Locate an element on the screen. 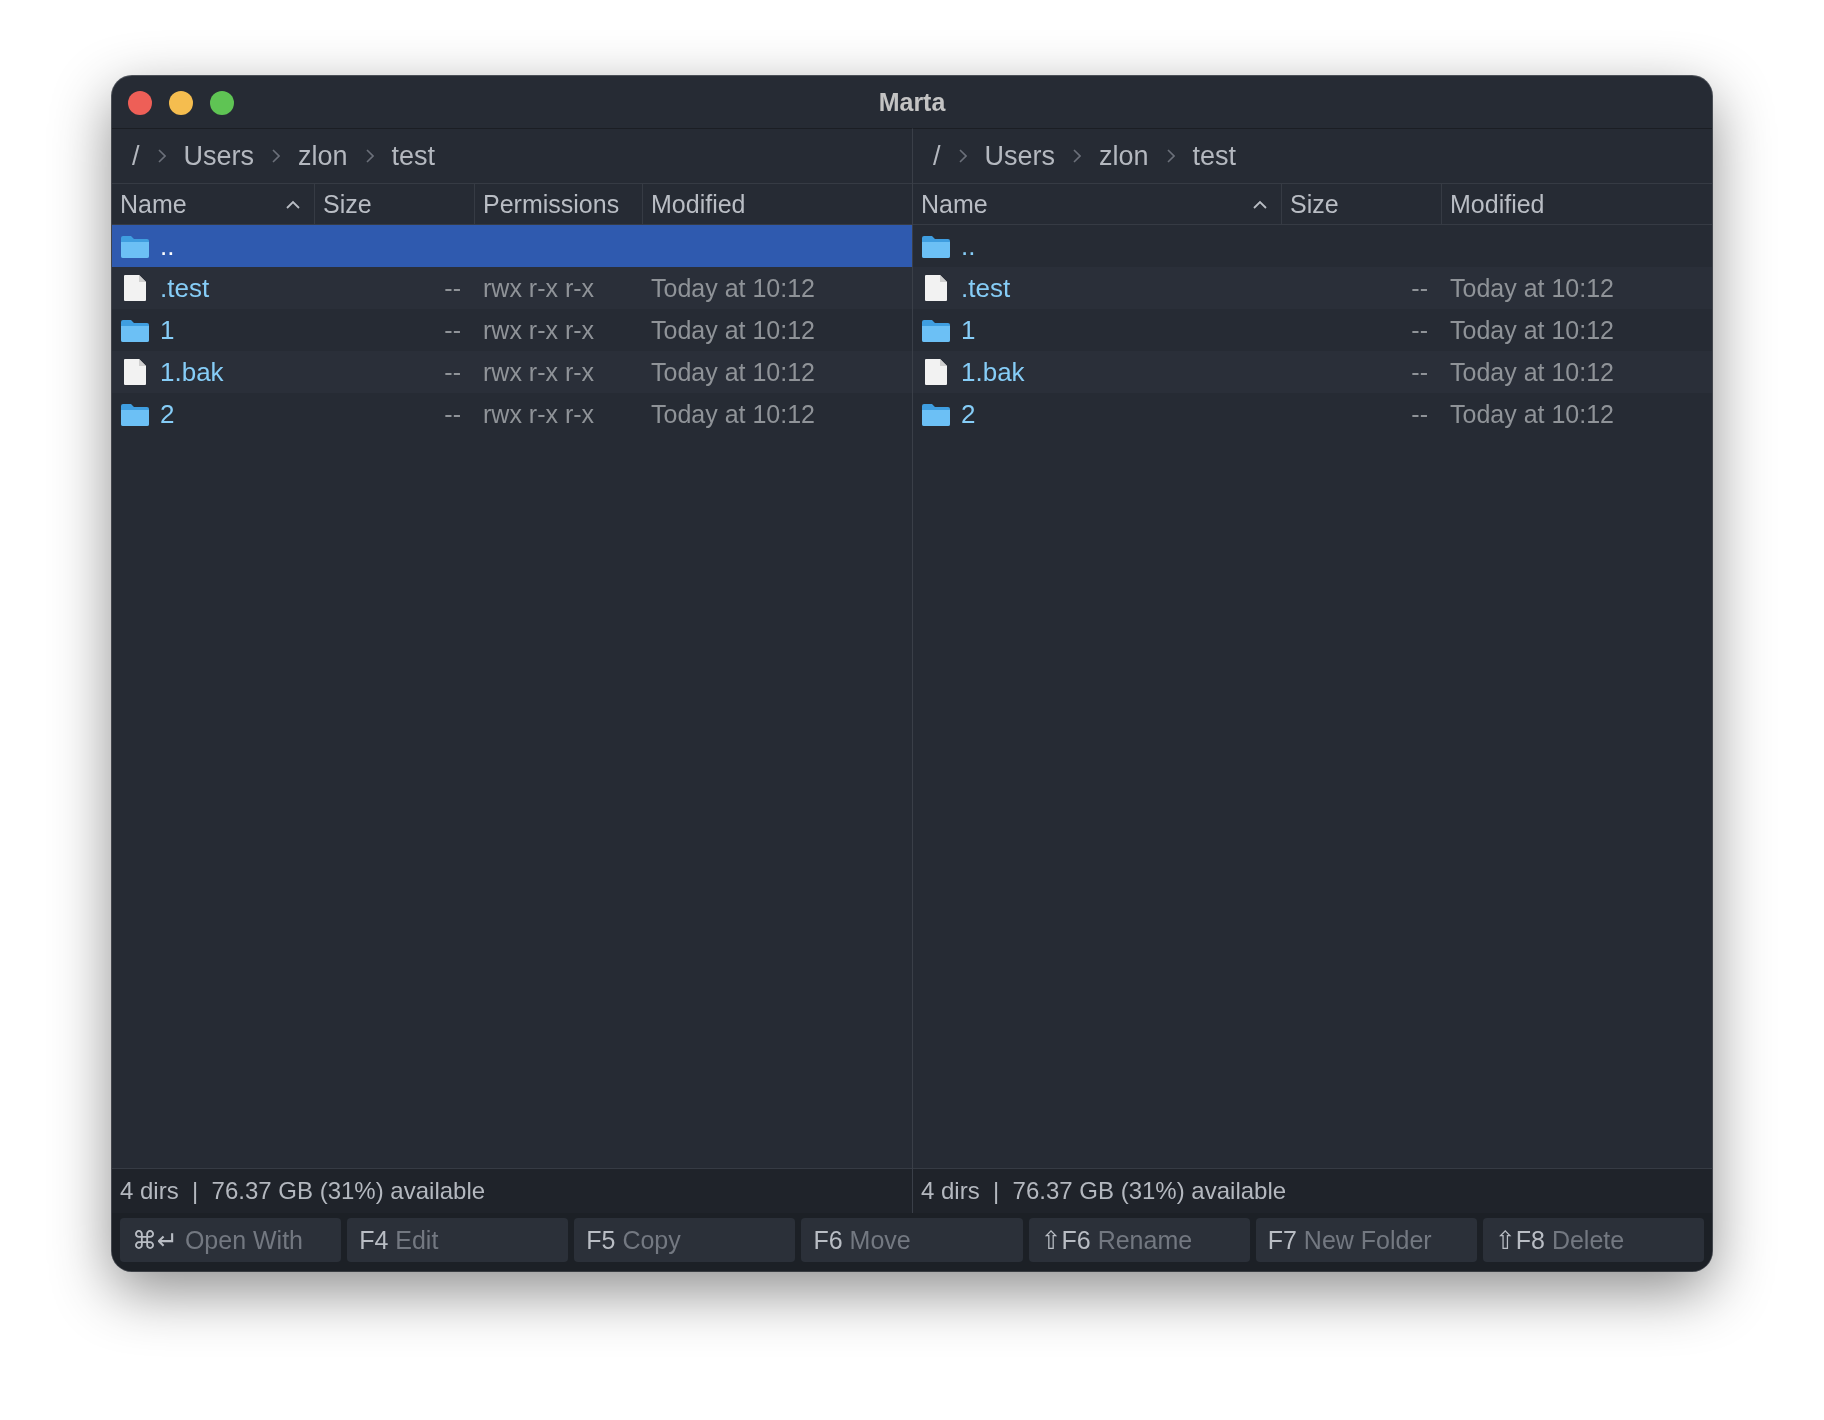  file-row: 1.bak -- Today at 10:12 is located at coordinates (1312, 372).